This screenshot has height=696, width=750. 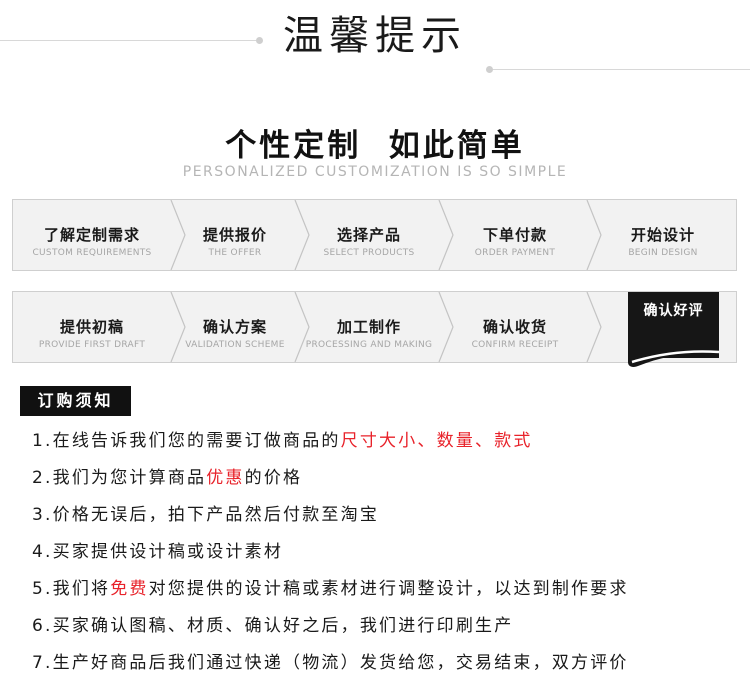 I want to click on item-highlight: 尺寸大小、数量、款式, so click(x=436, y=441).